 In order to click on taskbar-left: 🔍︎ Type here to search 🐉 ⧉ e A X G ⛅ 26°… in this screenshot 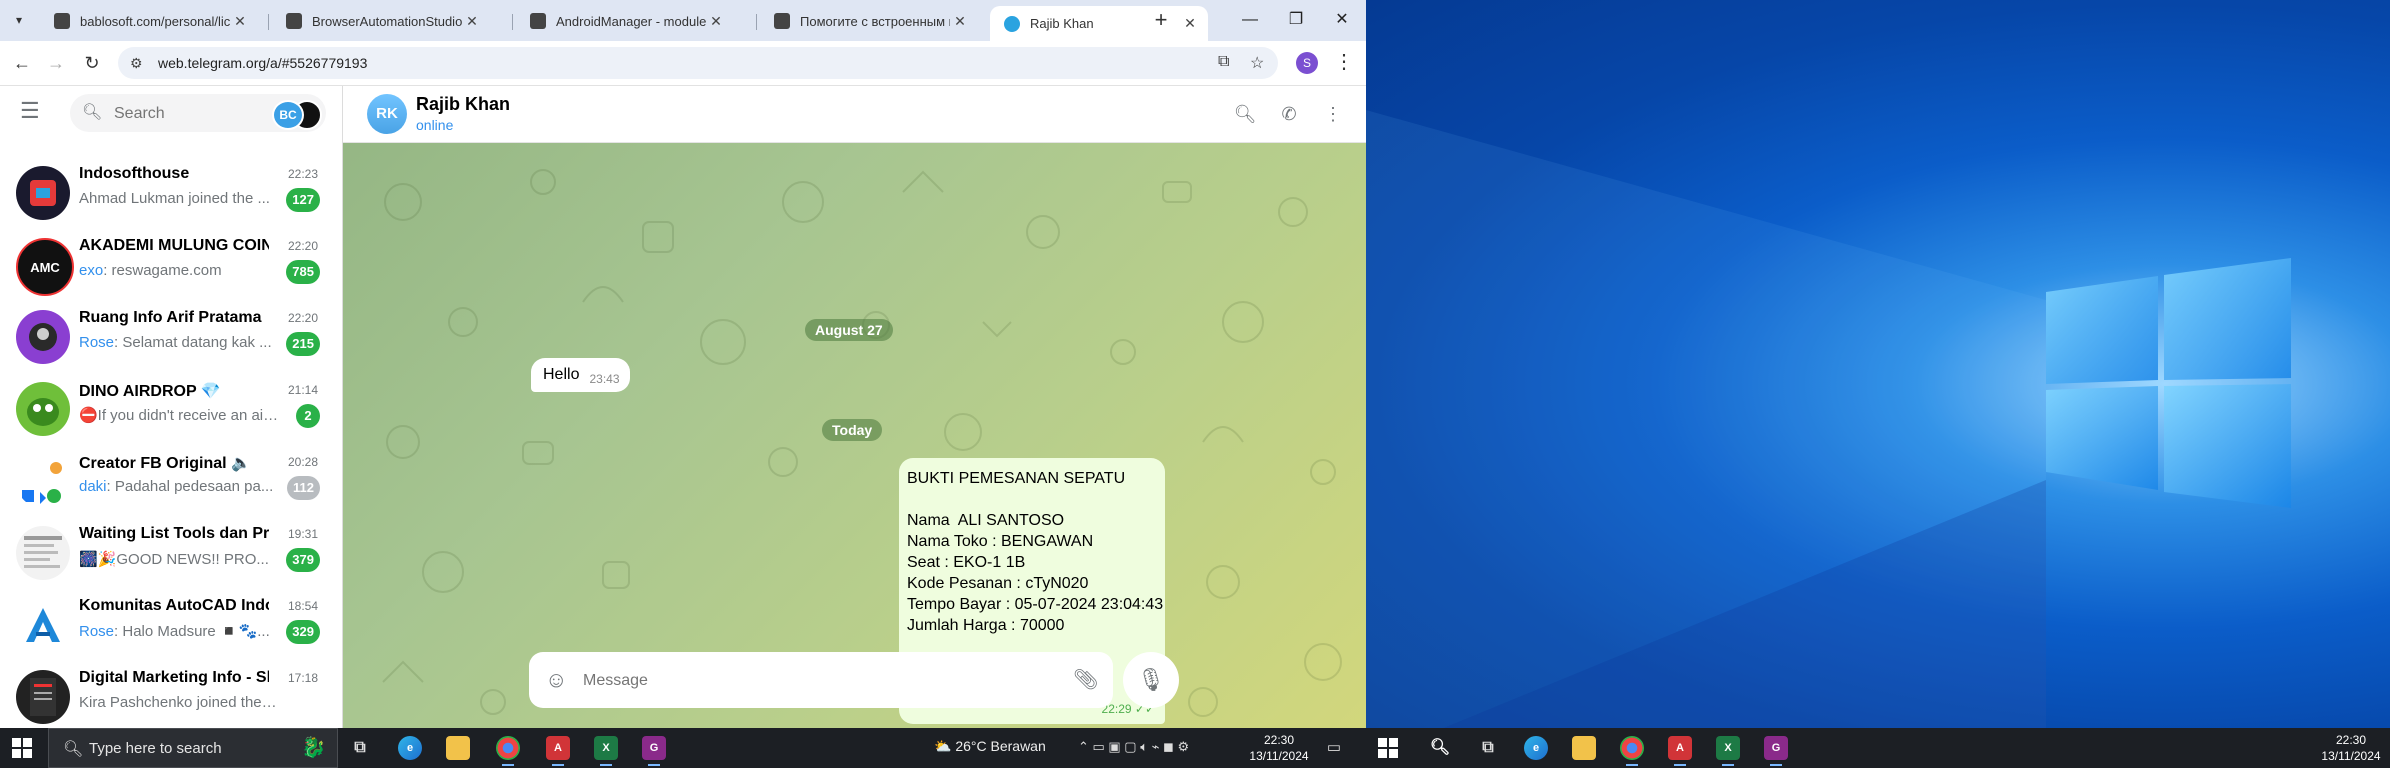, I will do `click(683, 748)`.